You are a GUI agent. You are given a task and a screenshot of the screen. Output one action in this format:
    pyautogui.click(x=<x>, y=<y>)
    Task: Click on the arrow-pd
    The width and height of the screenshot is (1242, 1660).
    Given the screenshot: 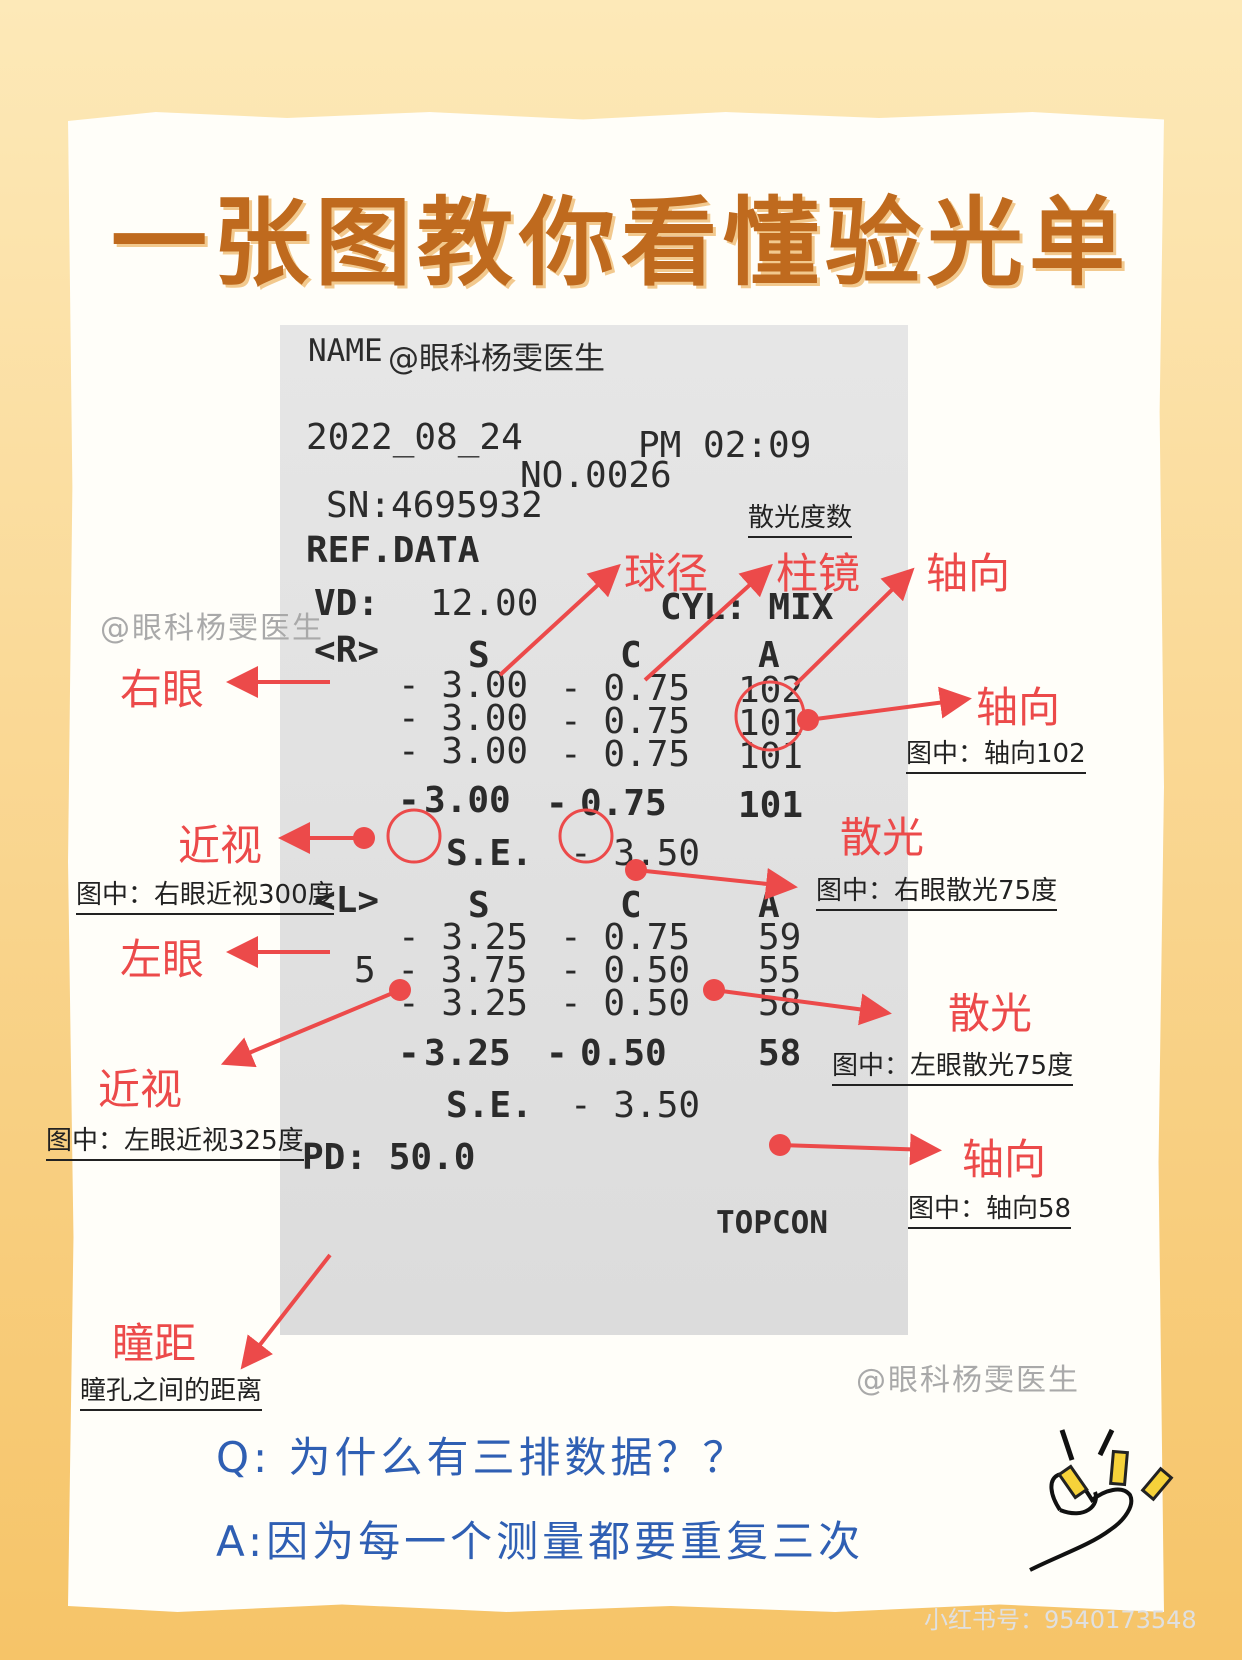 What is the action you would take?
    pyautogui.click(x=286, y=1311)
    